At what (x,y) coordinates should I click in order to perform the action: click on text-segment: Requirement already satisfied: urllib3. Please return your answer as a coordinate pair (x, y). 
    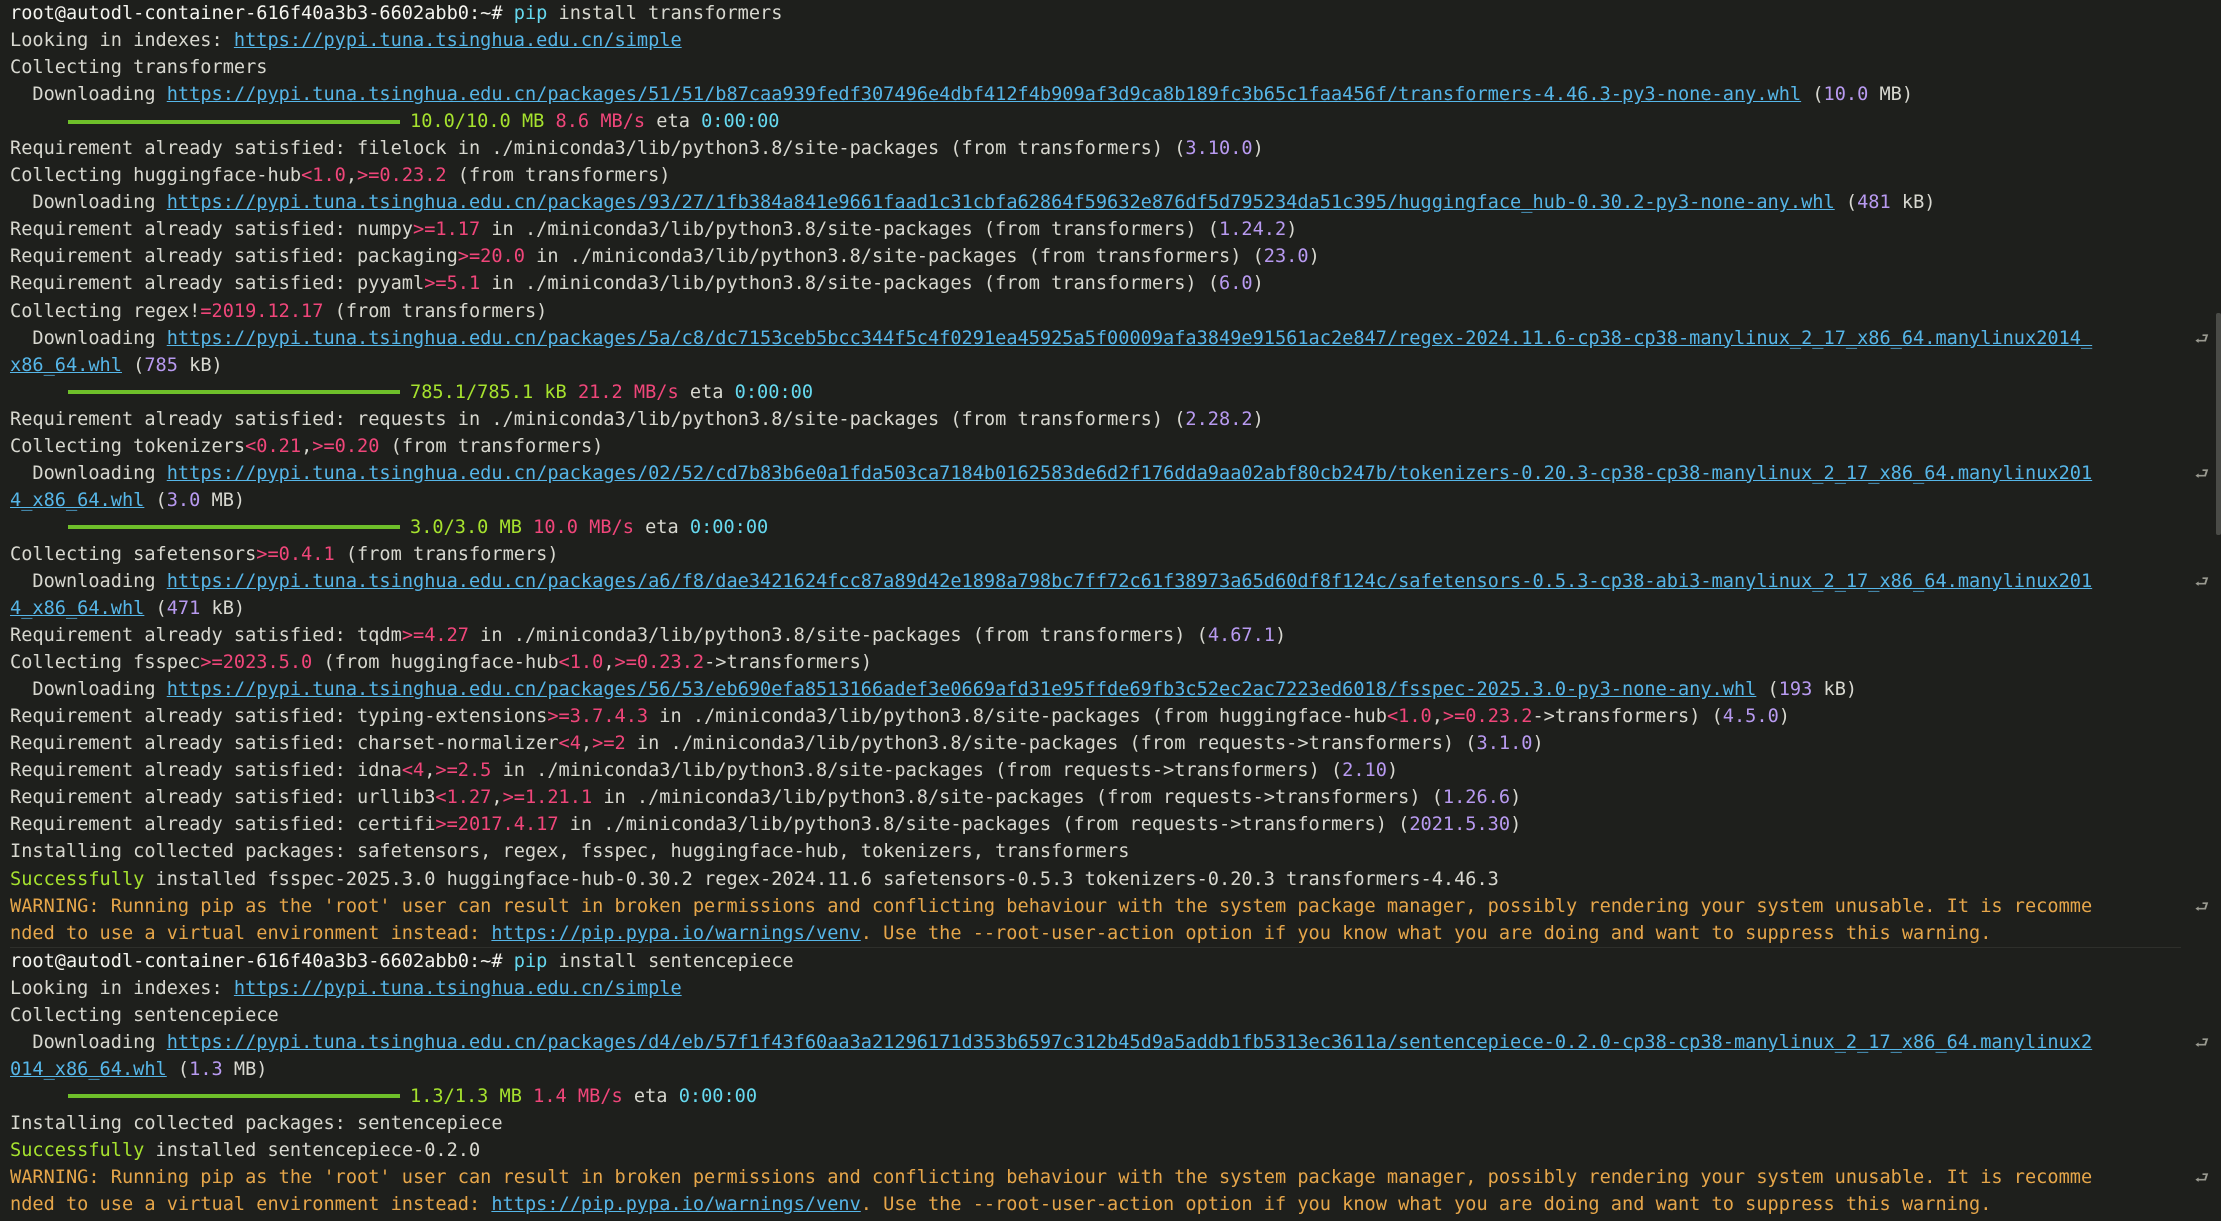
    Looking at the image, I should click on (223, 798).